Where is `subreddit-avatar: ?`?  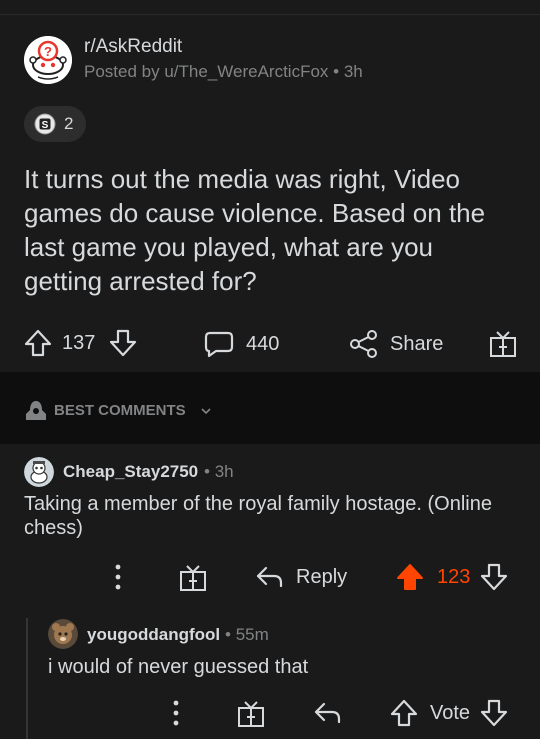 subreddit-avatar: ? is located at coordinates (48, 60).